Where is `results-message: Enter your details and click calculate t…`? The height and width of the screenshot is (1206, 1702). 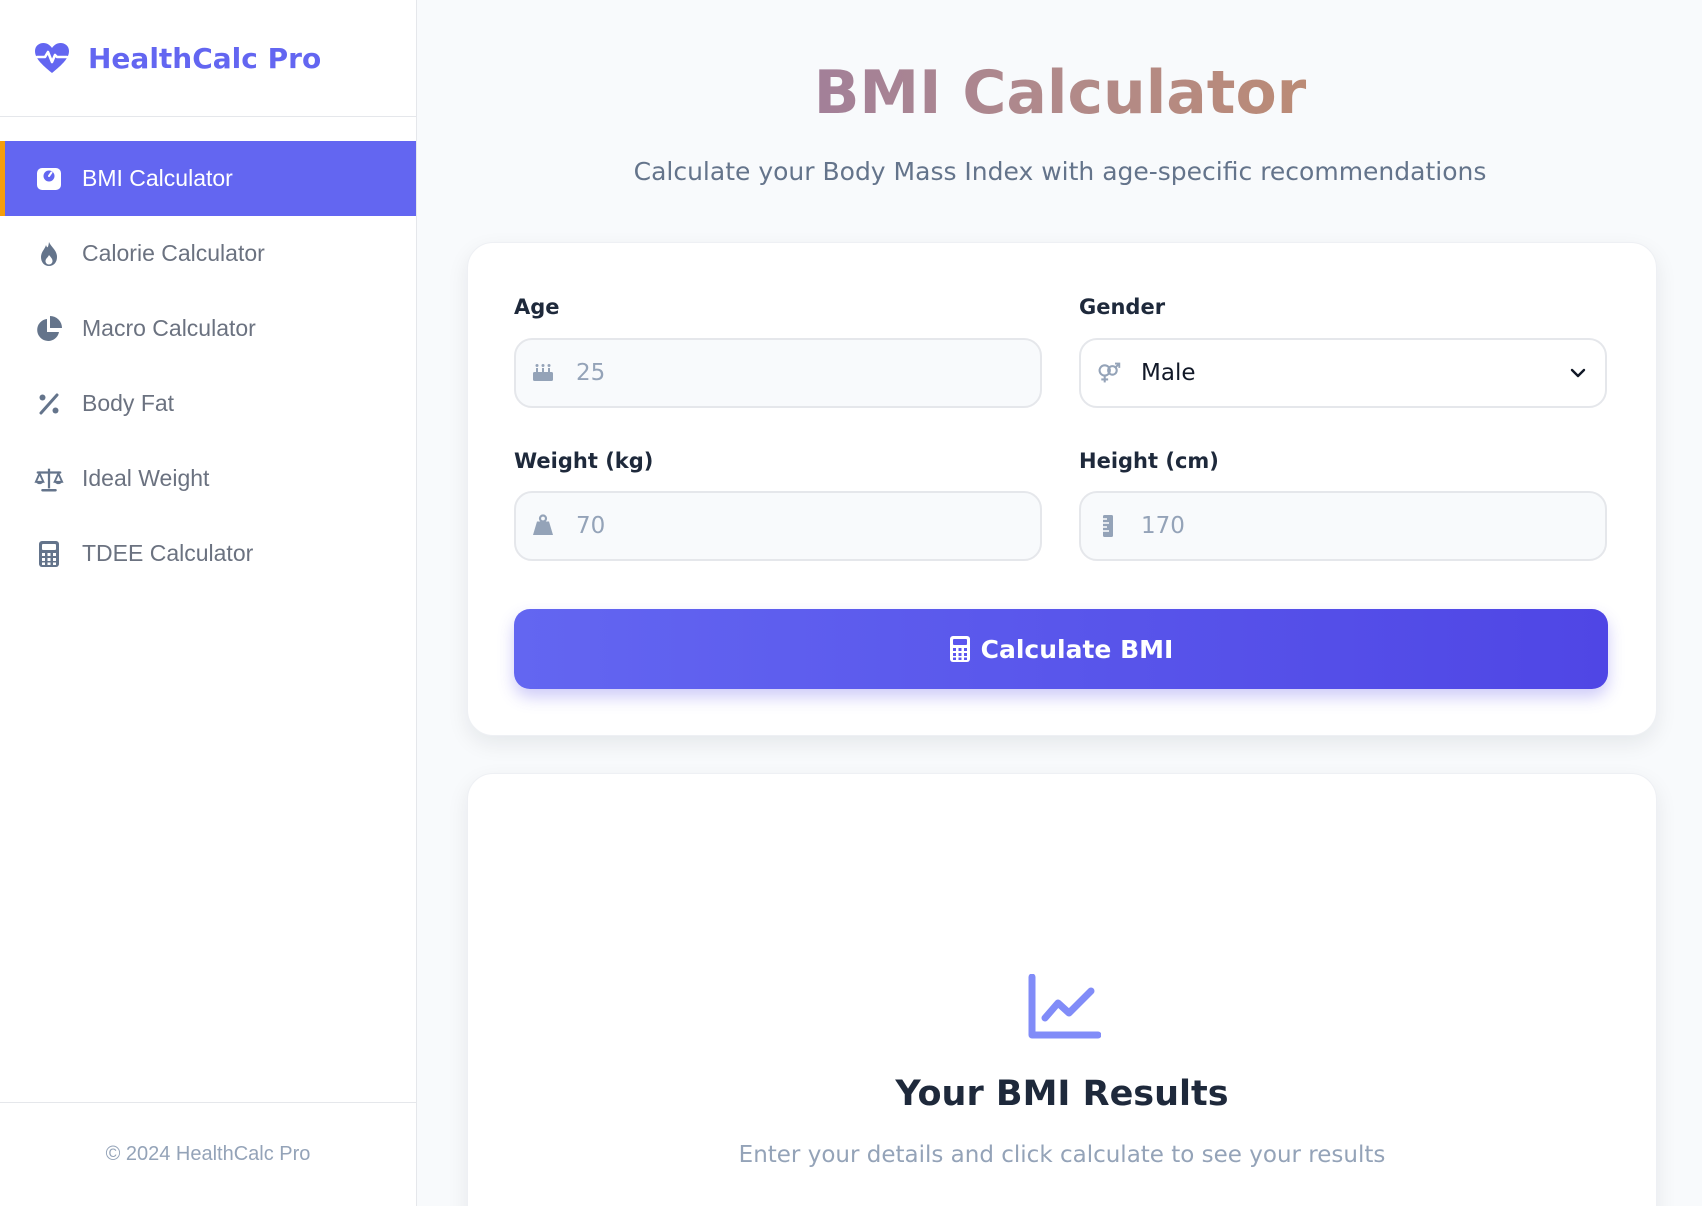
results-message: Enter your details and click calculate t… is located at coordinates (1062, 1155).